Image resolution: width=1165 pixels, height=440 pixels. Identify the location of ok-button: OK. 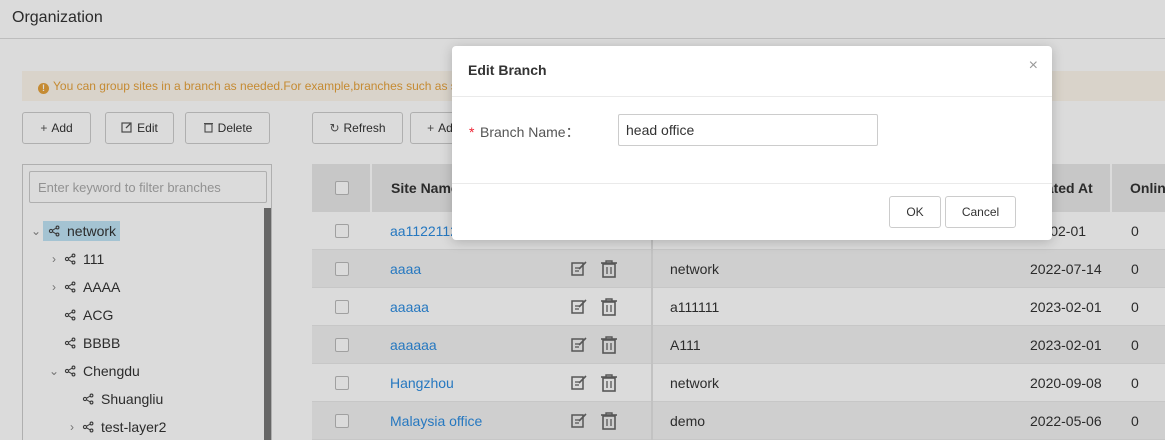
(915, 212).